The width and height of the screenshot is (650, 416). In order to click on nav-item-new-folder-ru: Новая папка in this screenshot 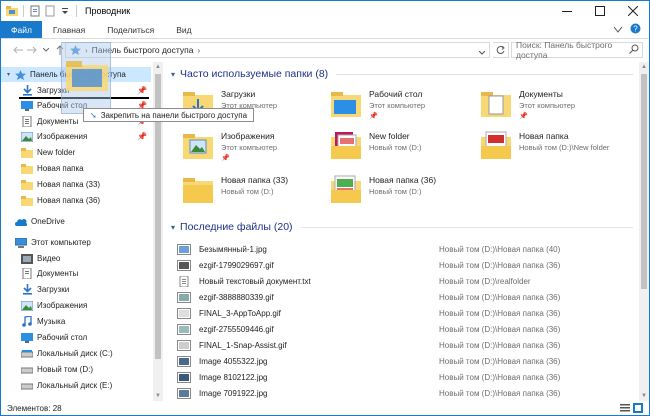, I will do `click(76, 168)`.